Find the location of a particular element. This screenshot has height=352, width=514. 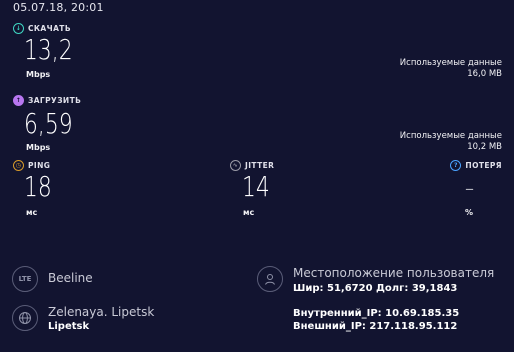

loss-label-row: ? ПОТЕРЯ is located at coordinates (476, 165).